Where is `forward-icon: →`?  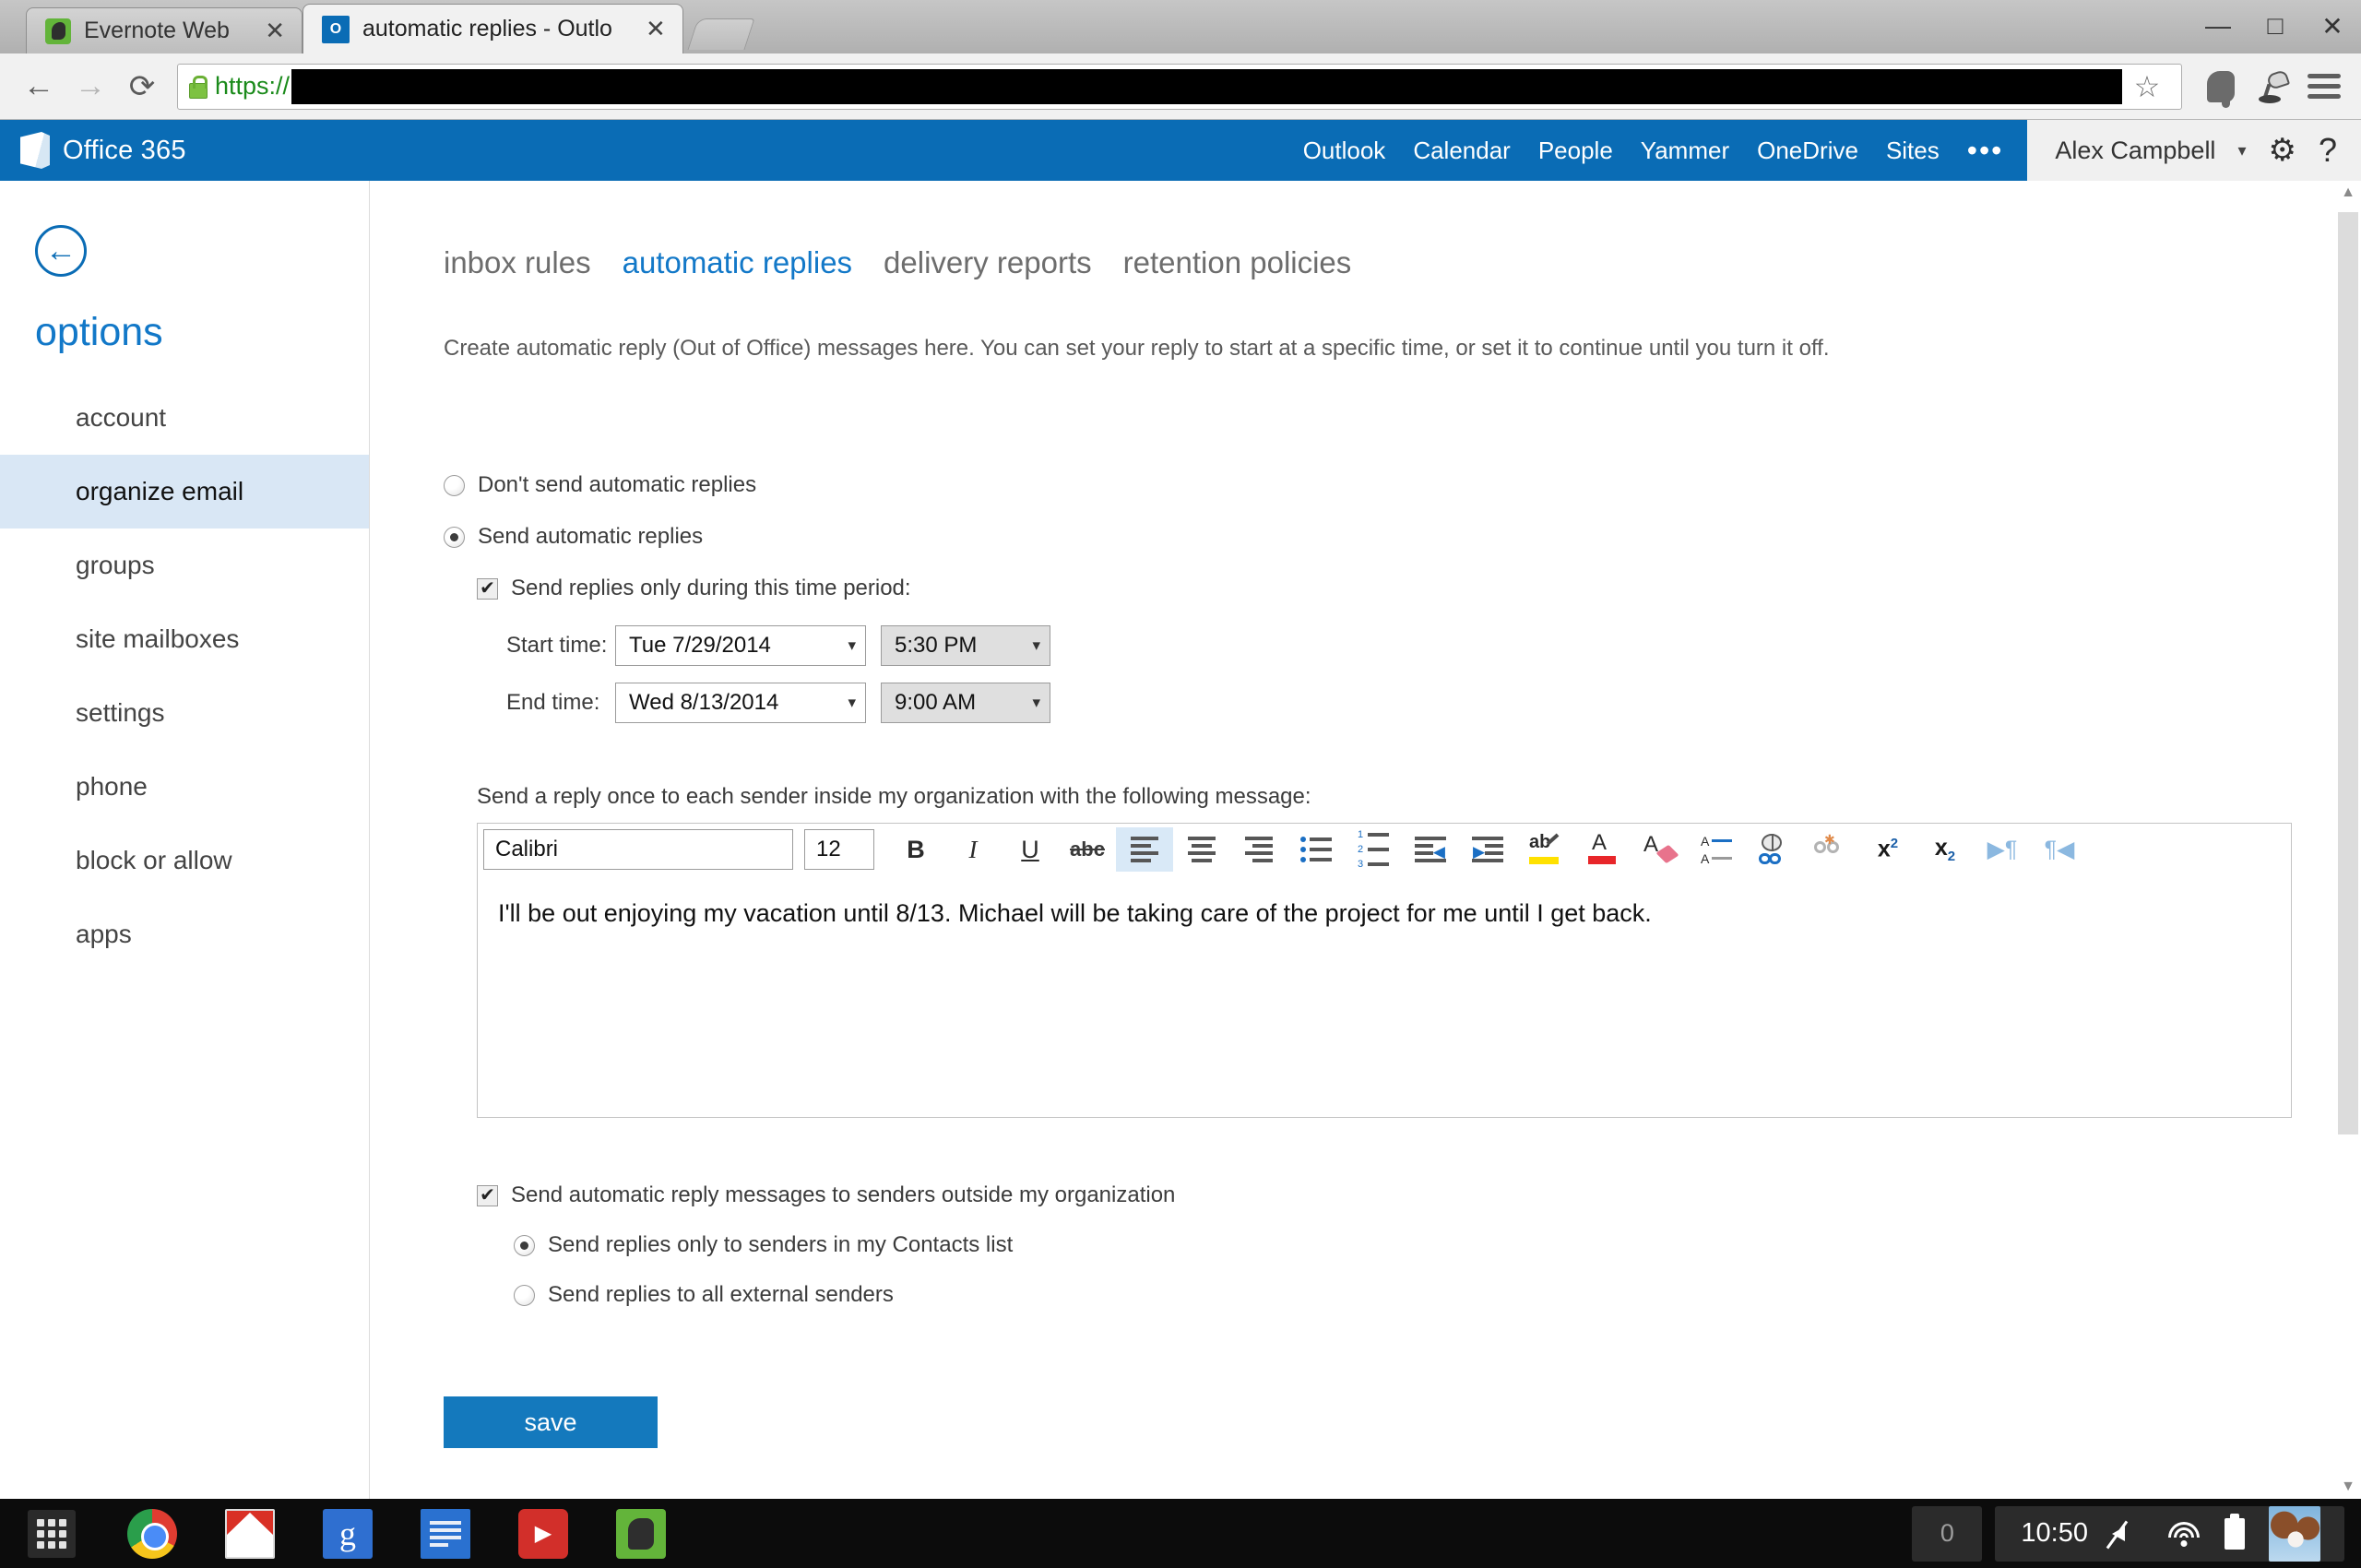 forward-icon: → is located at coordinates (90, 87).